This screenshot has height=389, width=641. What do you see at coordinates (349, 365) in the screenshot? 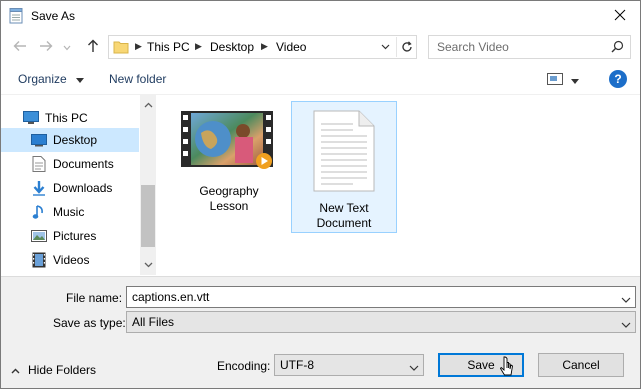
I see `encoding-select: UTF-8` at bounding box center [349, 365].